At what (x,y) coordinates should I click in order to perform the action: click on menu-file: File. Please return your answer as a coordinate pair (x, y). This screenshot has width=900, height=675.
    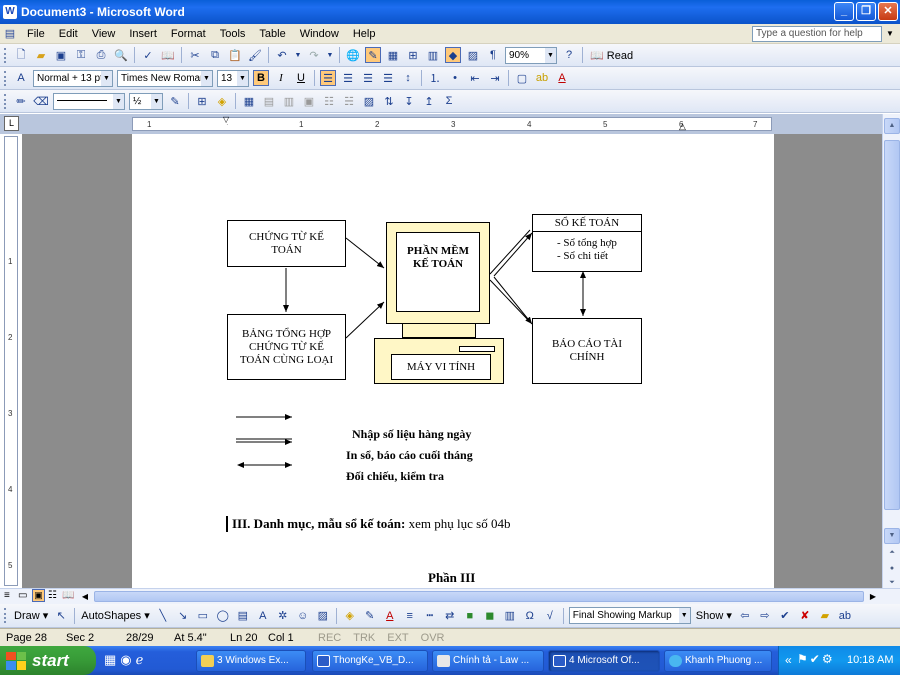
    Looking at the image, I should click on (36, 34).